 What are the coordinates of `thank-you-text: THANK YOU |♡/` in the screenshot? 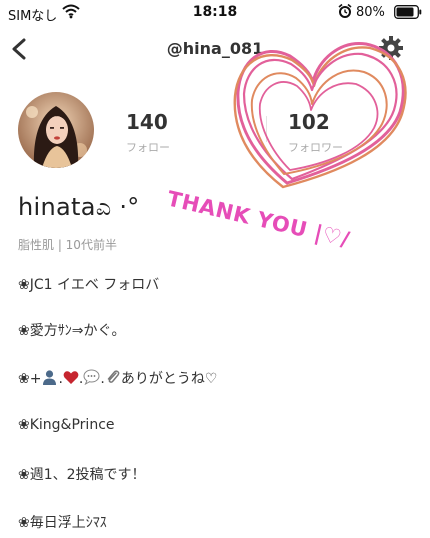 It's located at (258, 219).